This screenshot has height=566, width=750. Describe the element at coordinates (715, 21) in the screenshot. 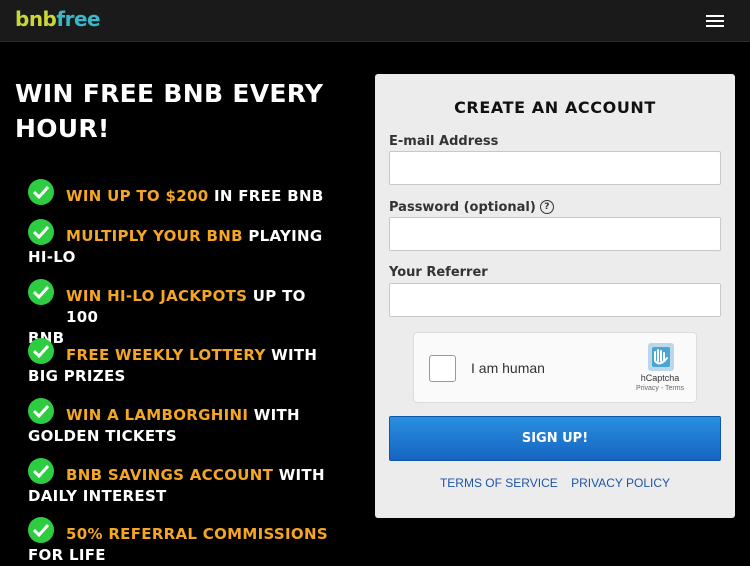

I see `hamburger-menu-icon` at that location.